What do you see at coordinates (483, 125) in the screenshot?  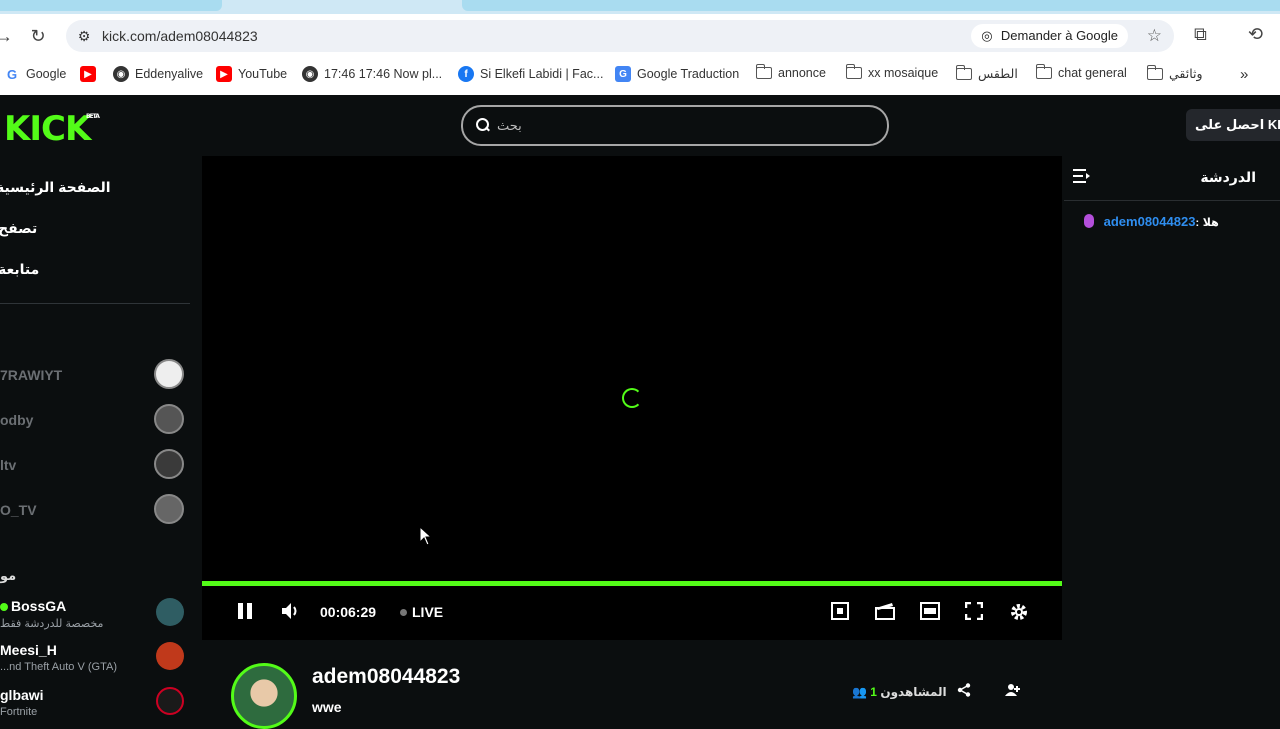 I see `search-icon` at bounding box center [483, 125].